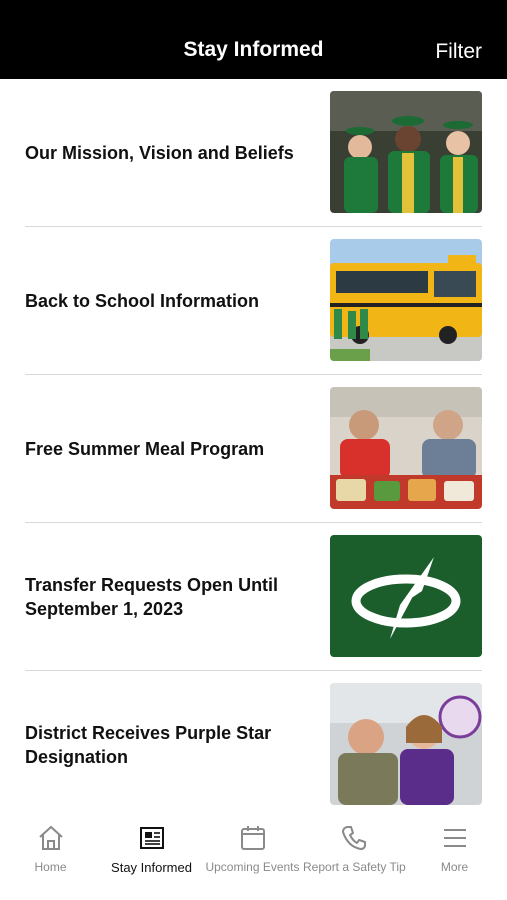 The width and height of the screenshot is (507, 900). Describe the element at coordinates (406, 744) in the screenshot. I see `military-family-photo` at that location.